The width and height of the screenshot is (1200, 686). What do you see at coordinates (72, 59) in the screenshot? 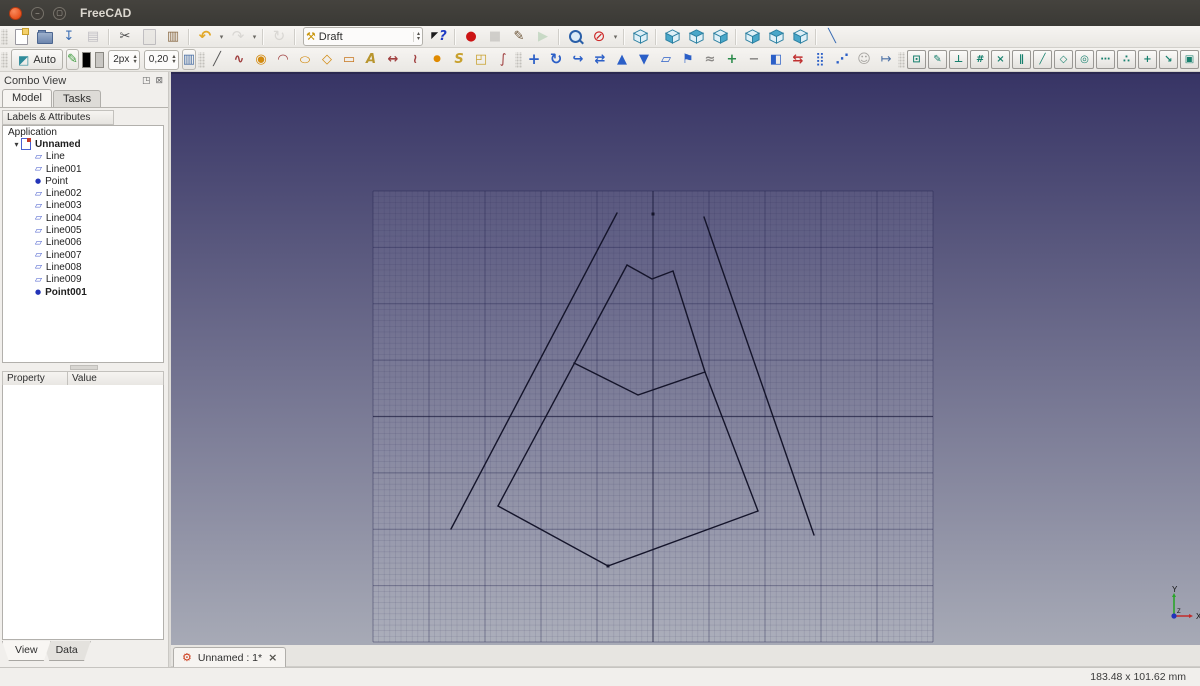
I see `construction-mode-button: ✎` at bounding box center [72, 59].